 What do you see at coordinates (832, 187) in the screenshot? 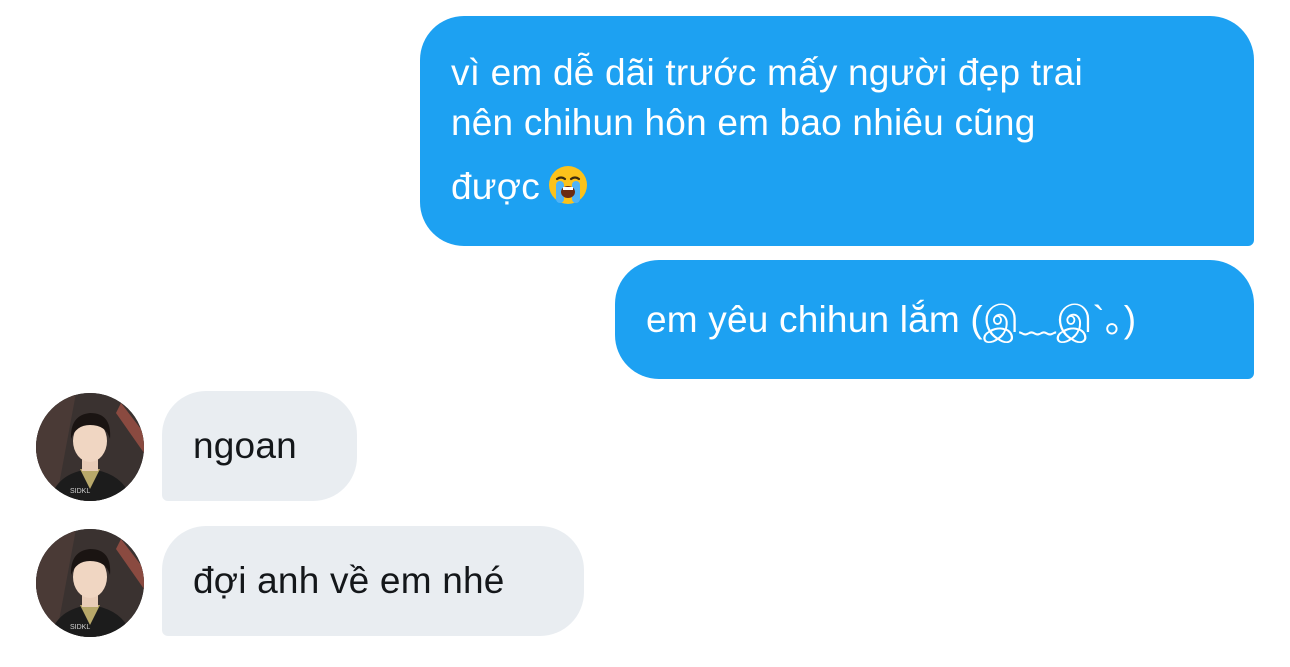
I see `message-text-line: được` at bounding box center [832, 187].